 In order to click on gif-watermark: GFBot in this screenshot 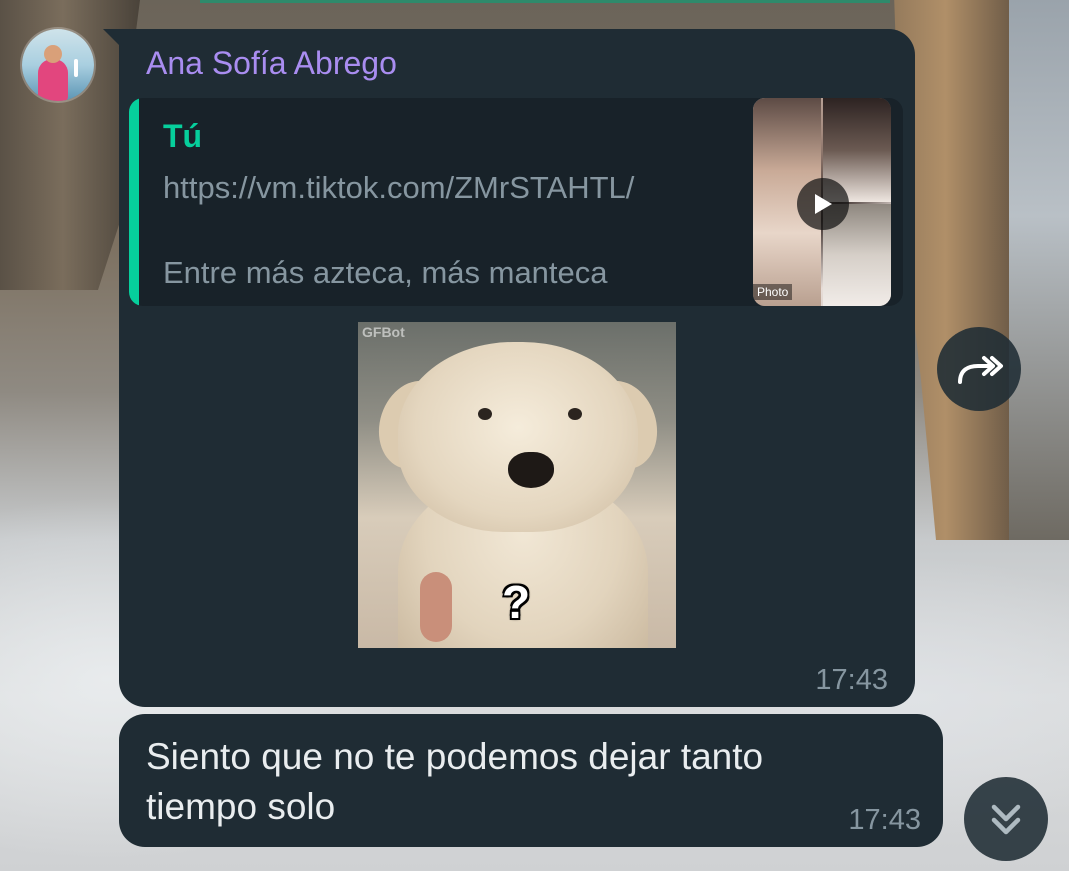, I will do `click(383, 332)`.